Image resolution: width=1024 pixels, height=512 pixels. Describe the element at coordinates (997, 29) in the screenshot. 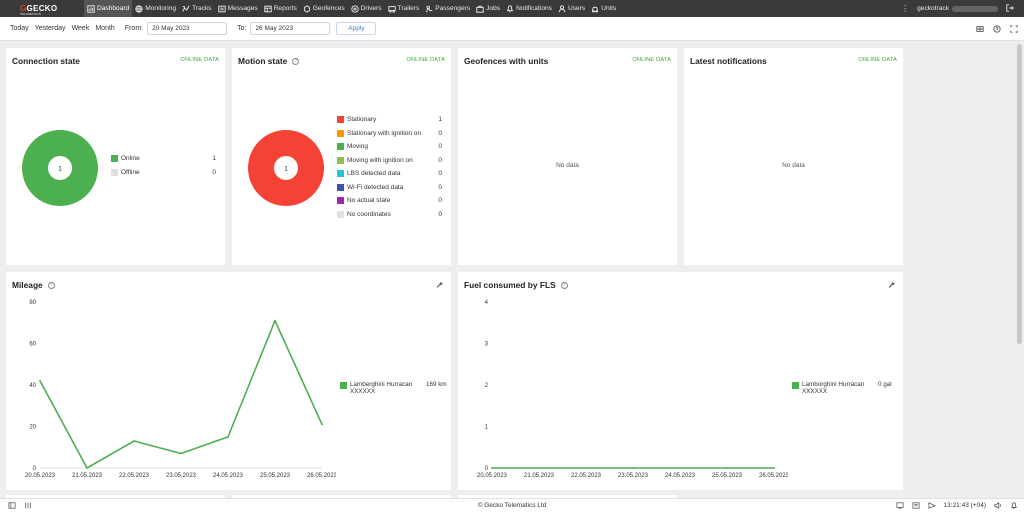

I see `help-icon` at that location.